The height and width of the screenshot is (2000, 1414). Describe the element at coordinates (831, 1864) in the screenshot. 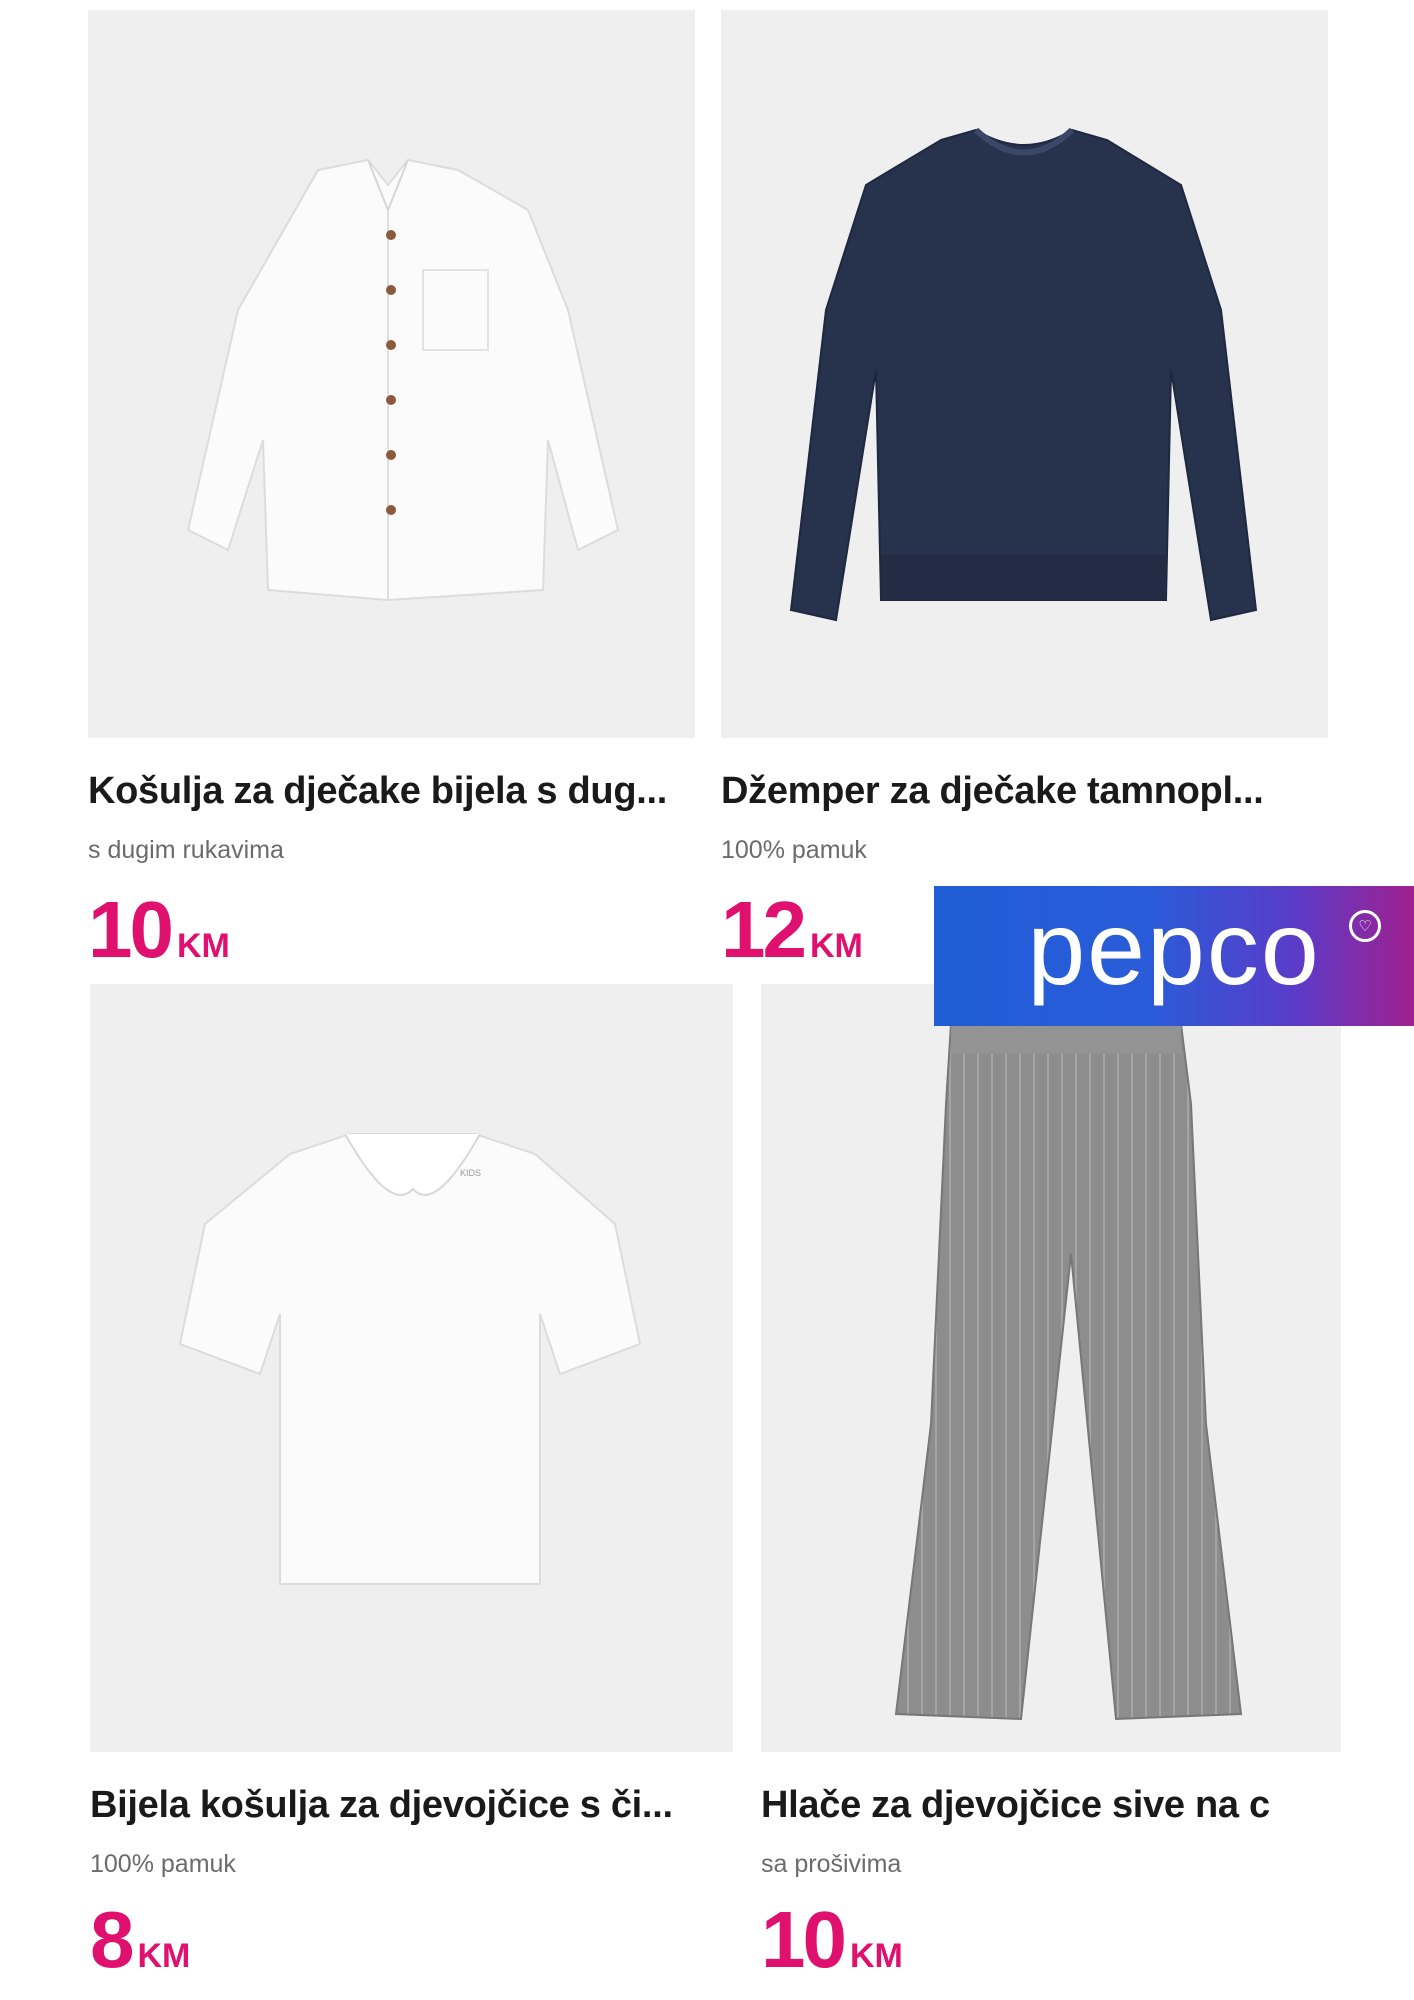

I see `product-subtitle: sa prošivima` at that location.